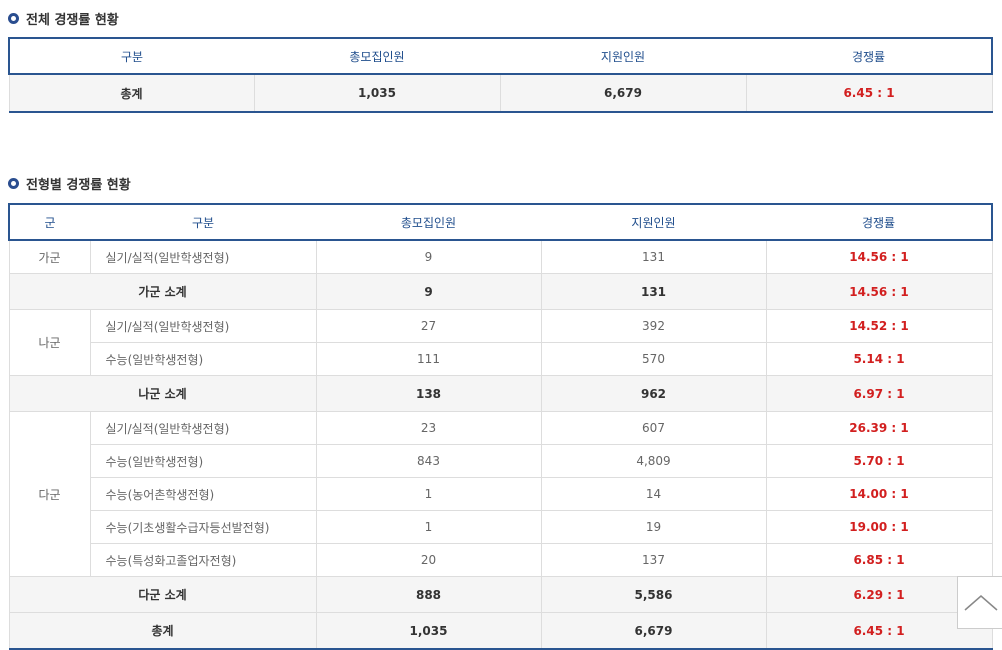  Describe the element at coordinates (49, 222) in the screenshot. I see `header-group: 군` at that location.